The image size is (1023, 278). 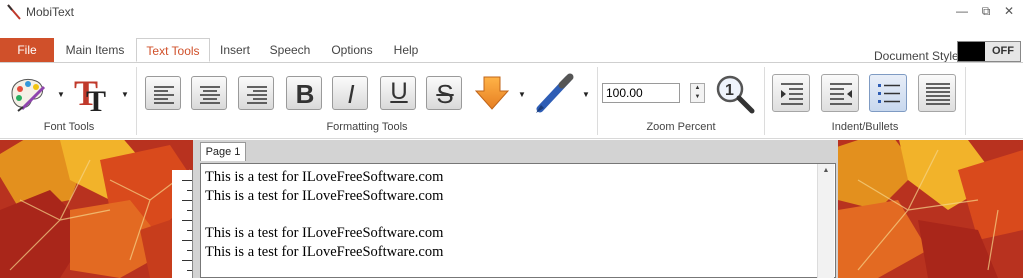 I want to click on group-label-formatting-tools: Formatting Tools, so click(x=367, y=127).